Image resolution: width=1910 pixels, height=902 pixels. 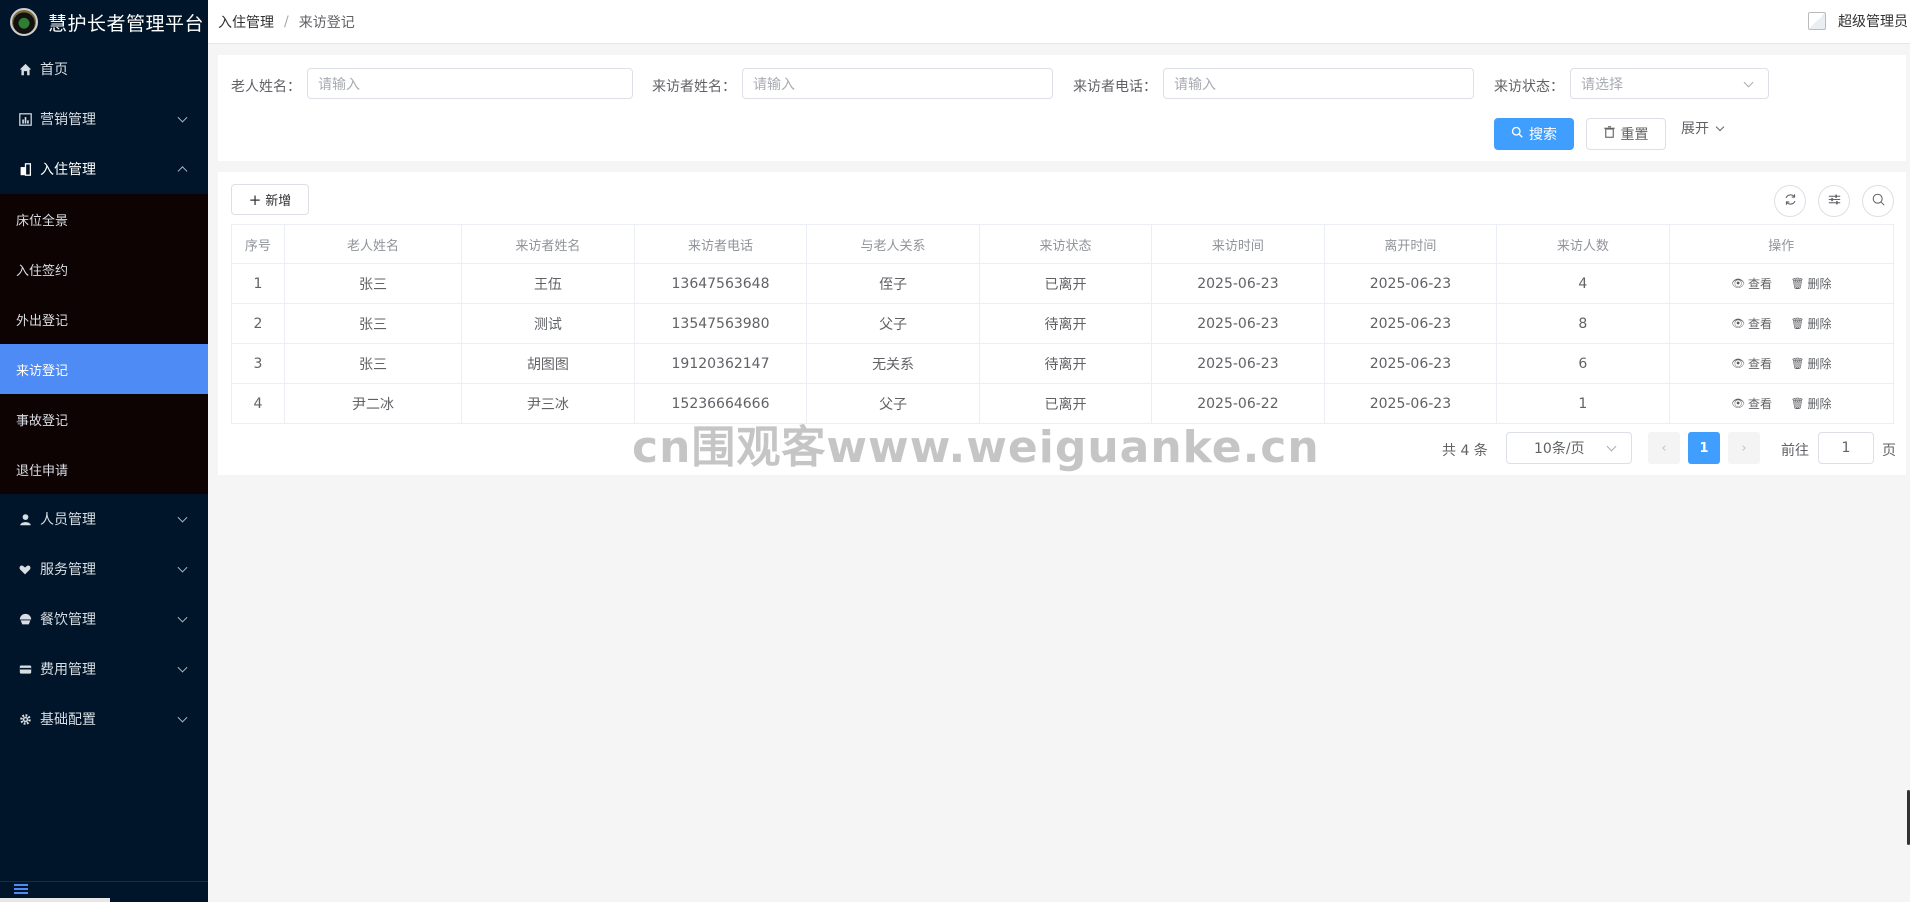 What do you see at coordinates (55, 900) in the screenshot?
I see `horizontal-scrollbar` at bounding box center [55, 900].